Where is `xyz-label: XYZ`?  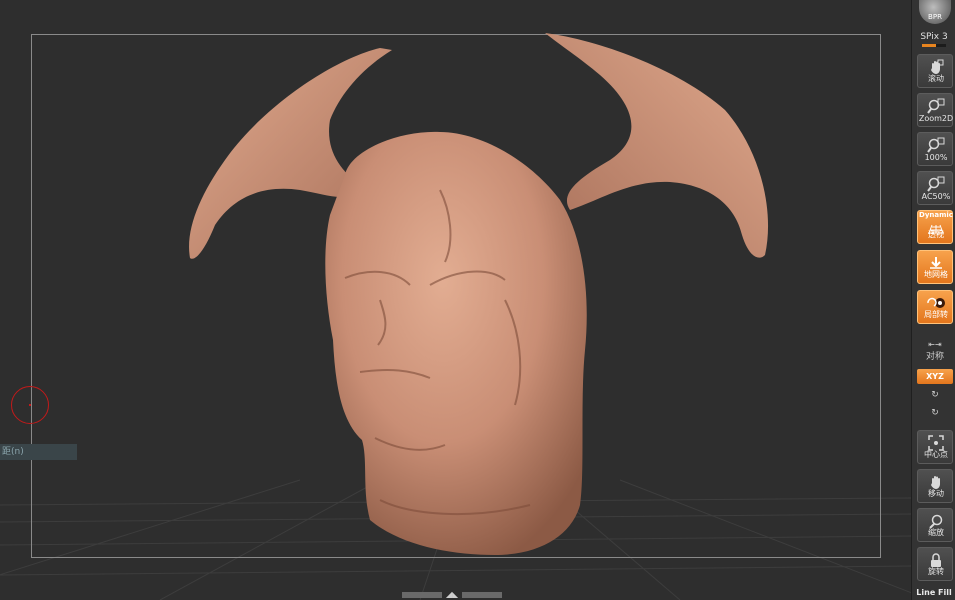 xyz-label: XYZ is located at coordinates (935, 376).